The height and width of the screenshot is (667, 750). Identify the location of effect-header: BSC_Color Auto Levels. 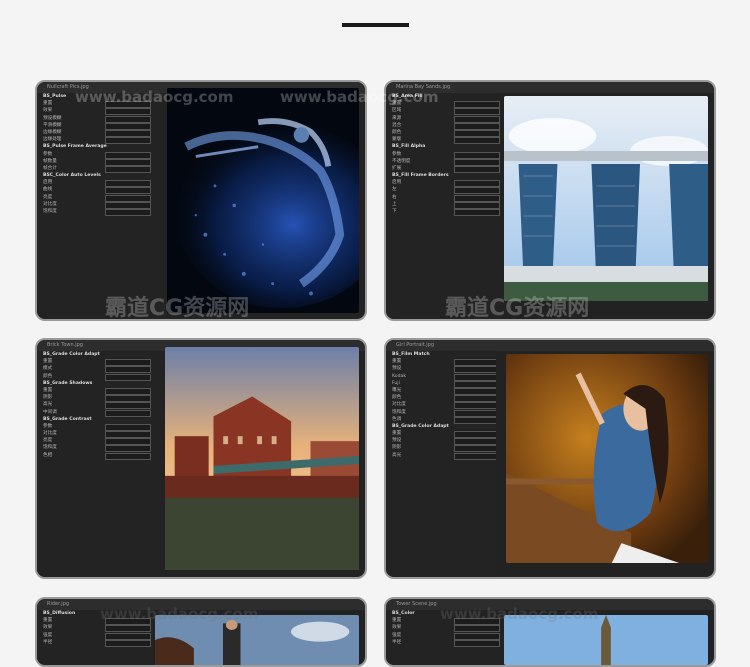
(101, 175).